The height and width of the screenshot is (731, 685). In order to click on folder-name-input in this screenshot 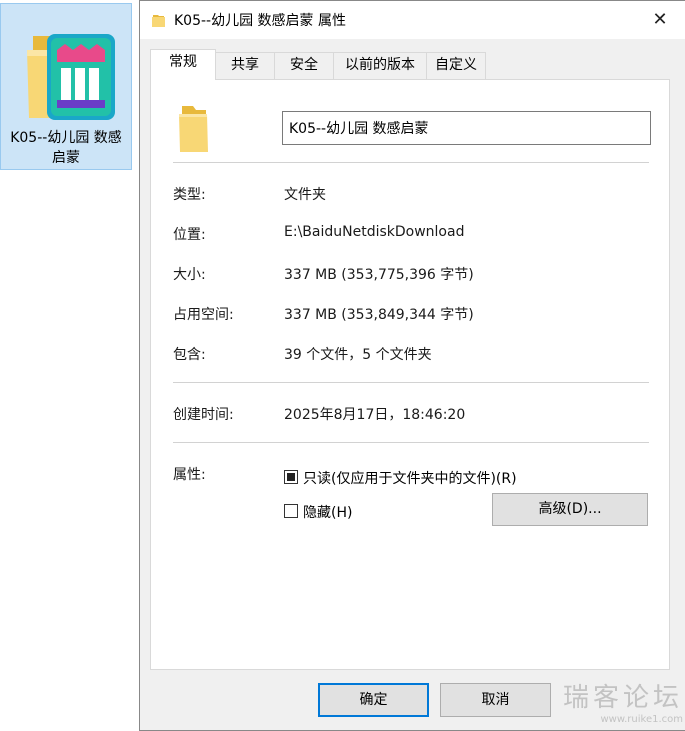, I will do `click(466, 128)`.